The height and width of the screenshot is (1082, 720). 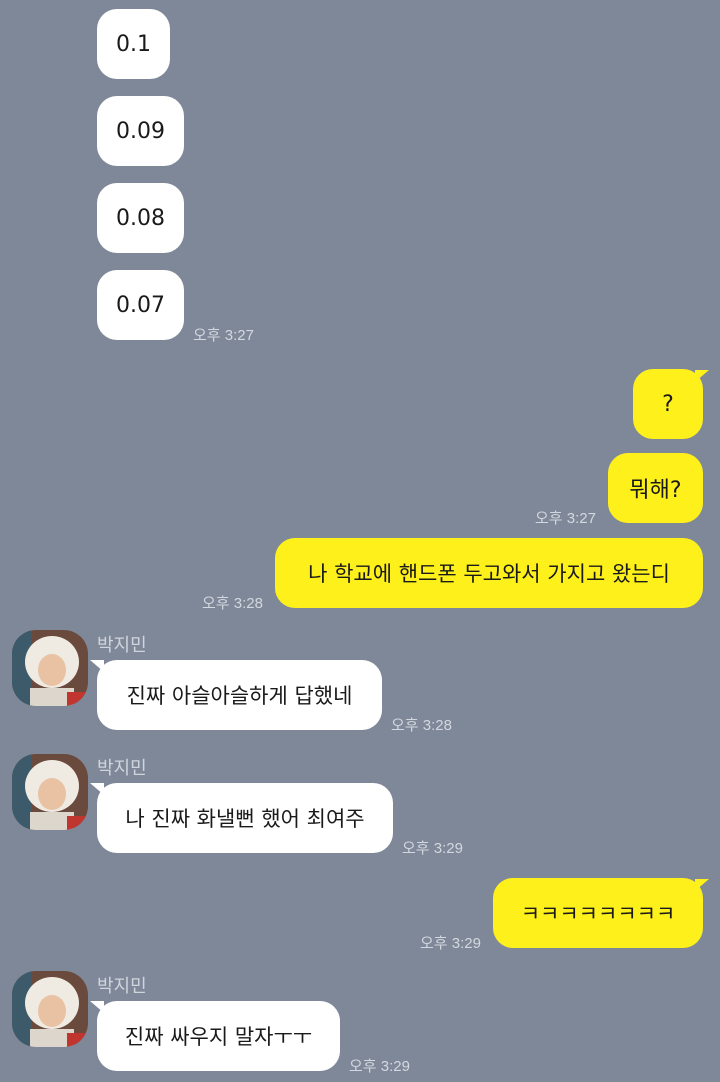 I want to click on message-bubble-outgoing: ㅋㅋㅋㅋㅋㅋㅋㅋ, so click(x=598, y=913).